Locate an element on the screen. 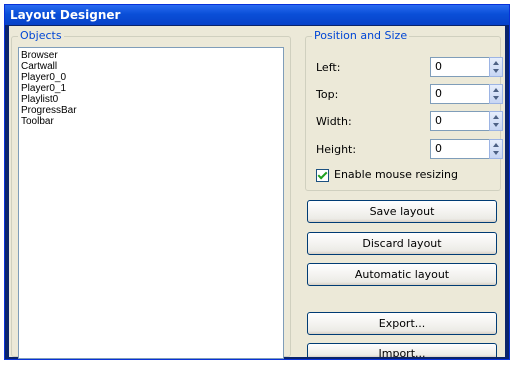 The image size is (515, 365). height-spin-buttons is located at coordinates (496, 149).